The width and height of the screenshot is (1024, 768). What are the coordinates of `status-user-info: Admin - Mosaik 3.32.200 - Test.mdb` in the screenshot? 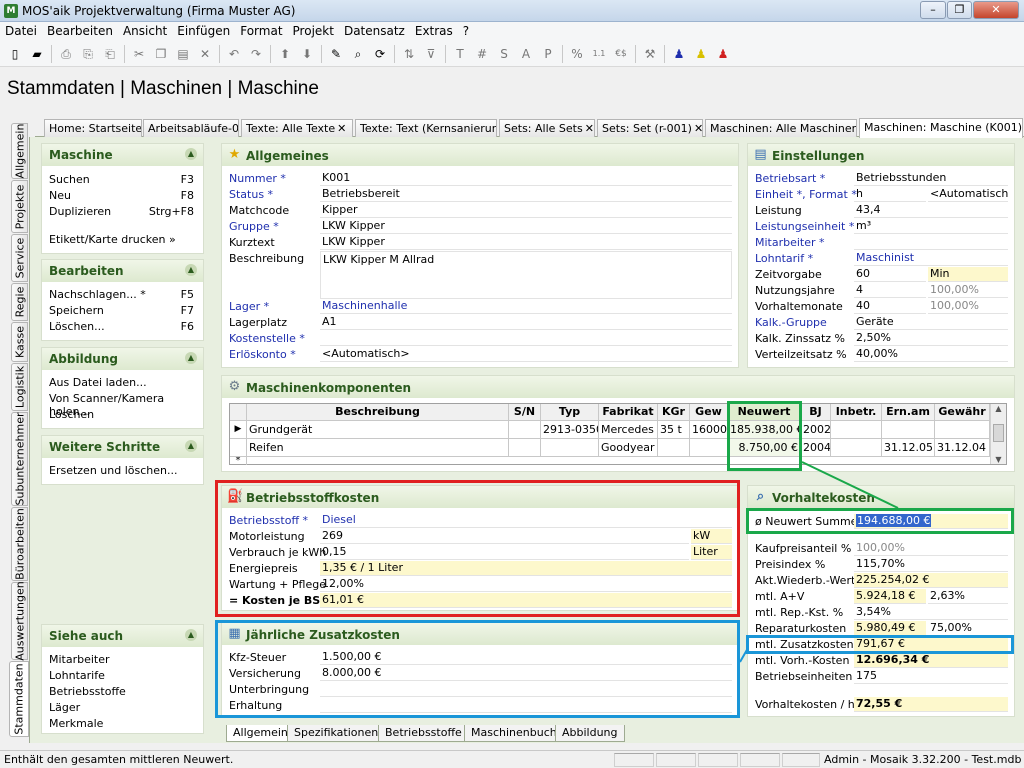 It's located at (923, 759).